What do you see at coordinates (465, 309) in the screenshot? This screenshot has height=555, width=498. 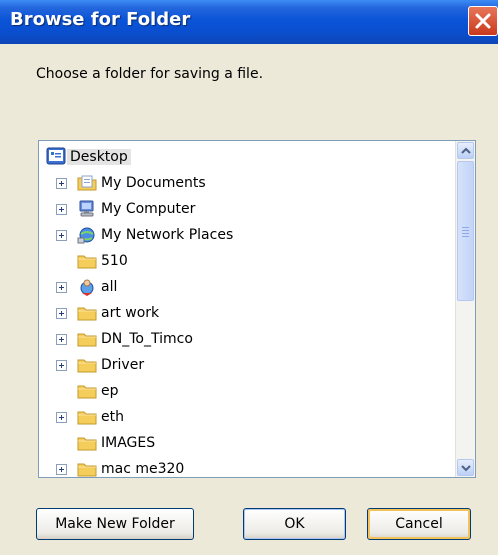 I see `vertical-scrollbar` at bounding box center [465, 309].